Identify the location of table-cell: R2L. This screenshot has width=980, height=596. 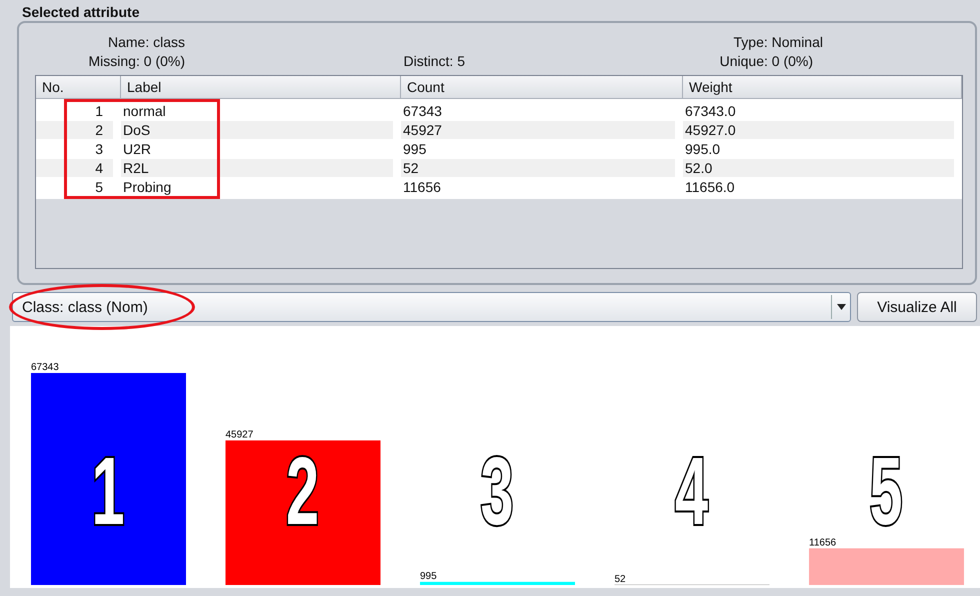
(257, 167).